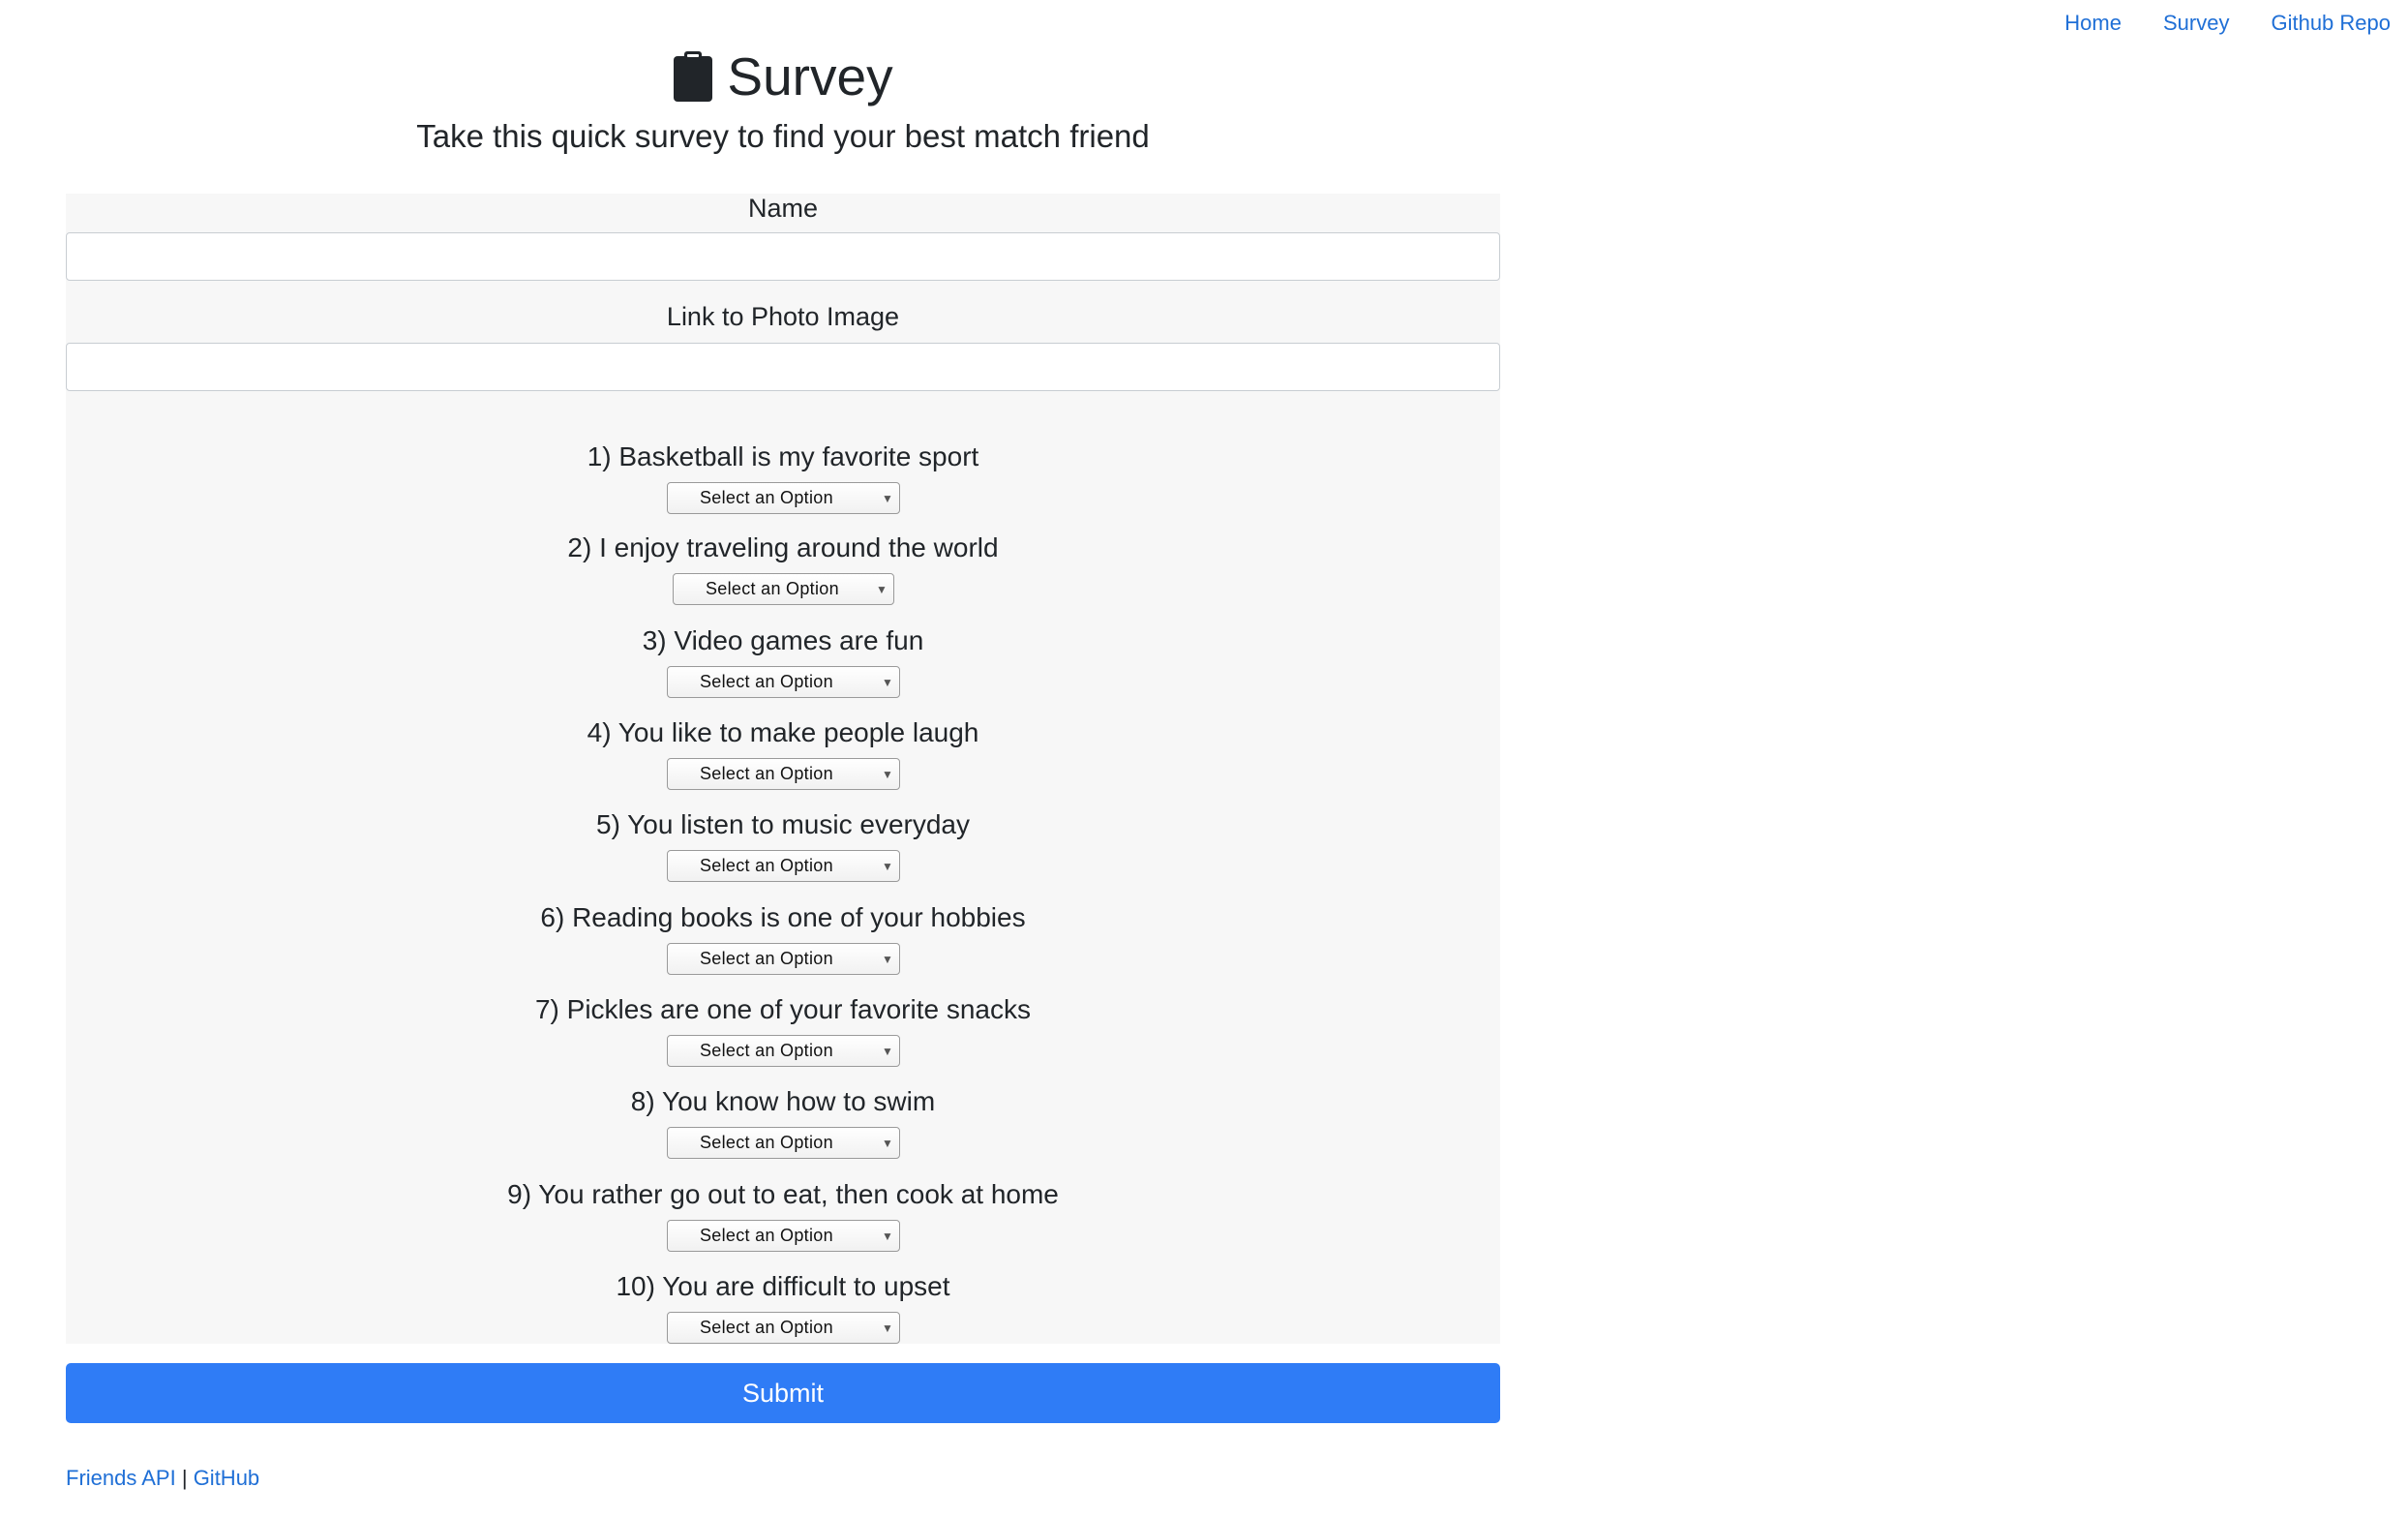  Describe the element at coordinates (766, 682) in the screenshot. I see `question-3-selected: Select an Option` at that location.